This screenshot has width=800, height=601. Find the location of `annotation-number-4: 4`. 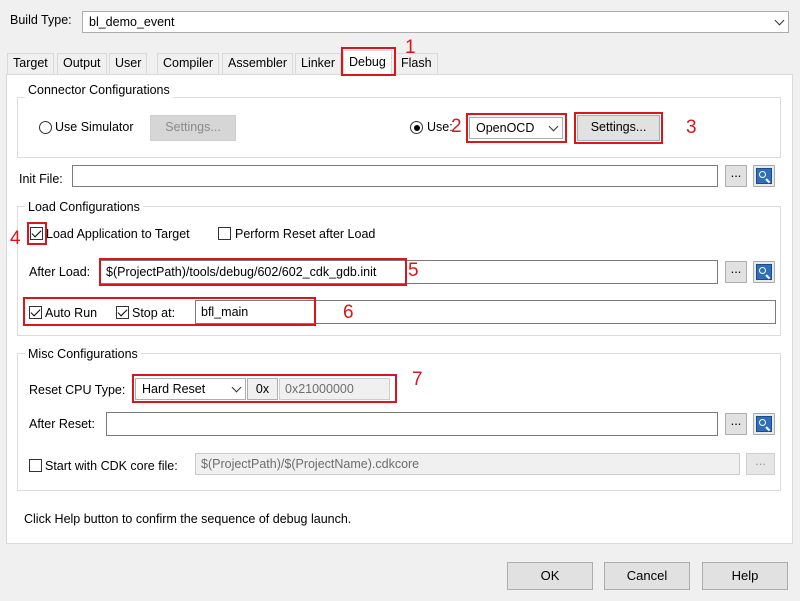

annotation-number-4: 4 is located at coordinates (15, 238).